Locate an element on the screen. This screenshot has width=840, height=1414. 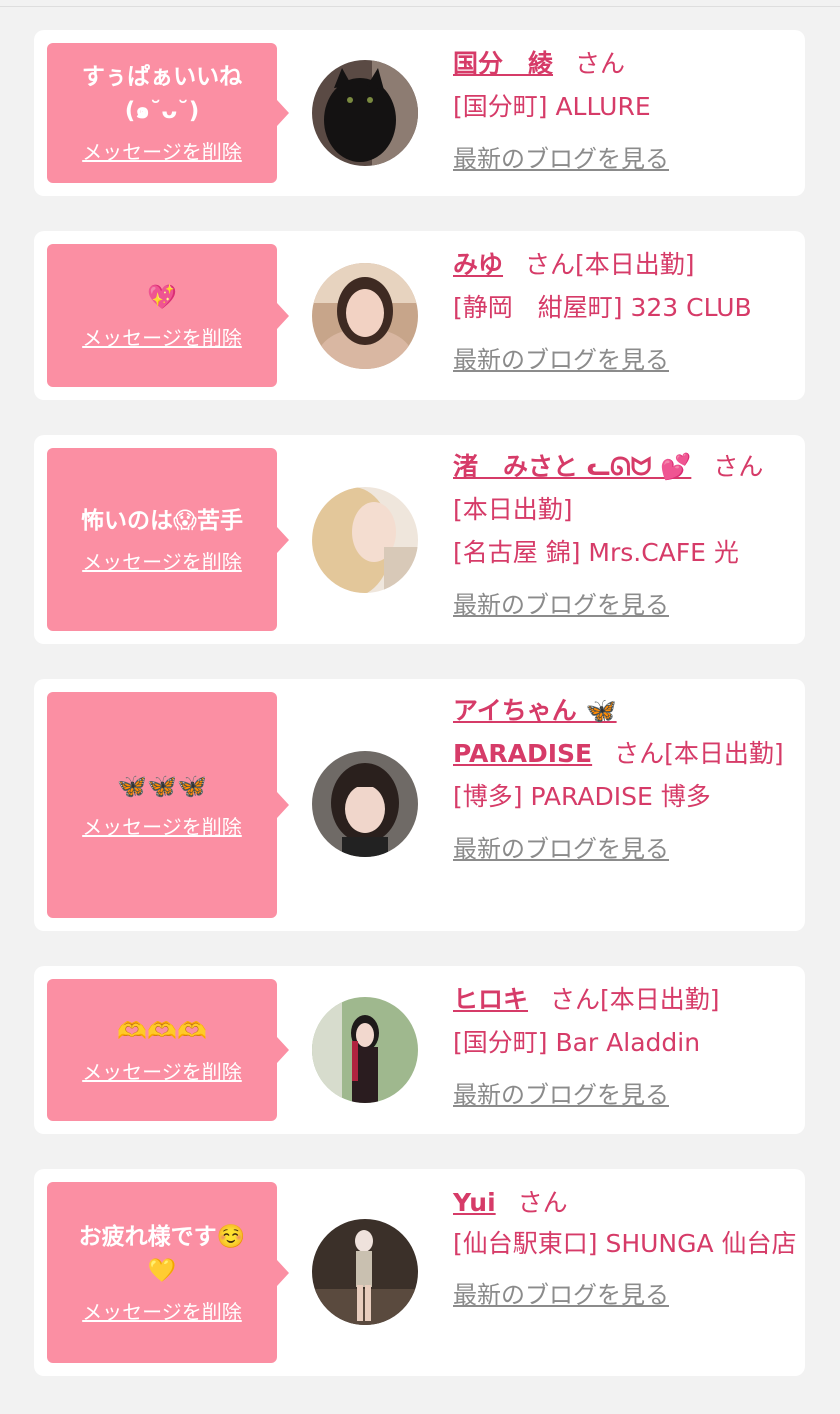
profile-name-link: ヒロキ is located at coordinates (490, 999).